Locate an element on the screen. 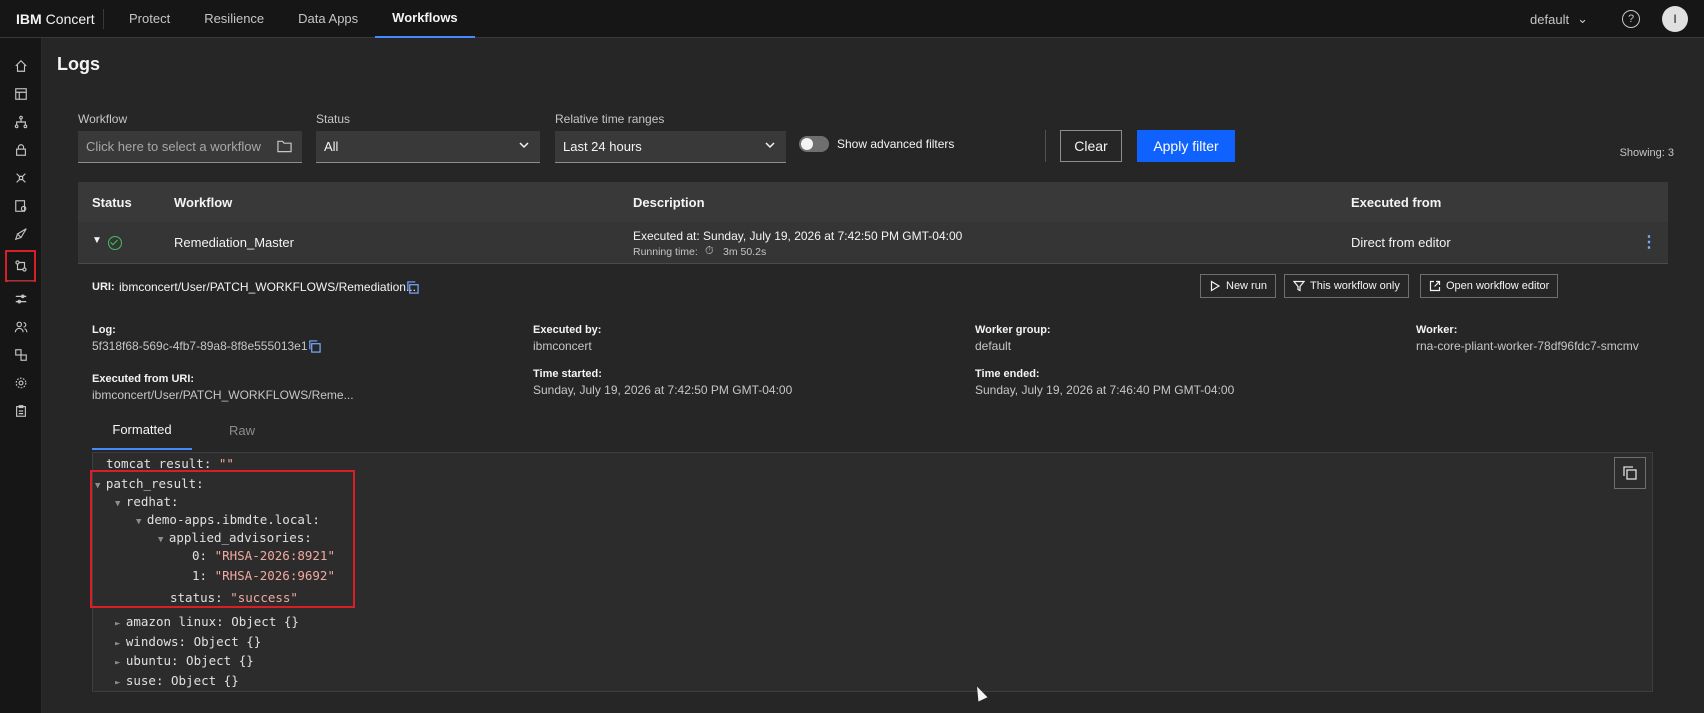  workflow-filter-label: Workflow is located at coordinates (103, 119).